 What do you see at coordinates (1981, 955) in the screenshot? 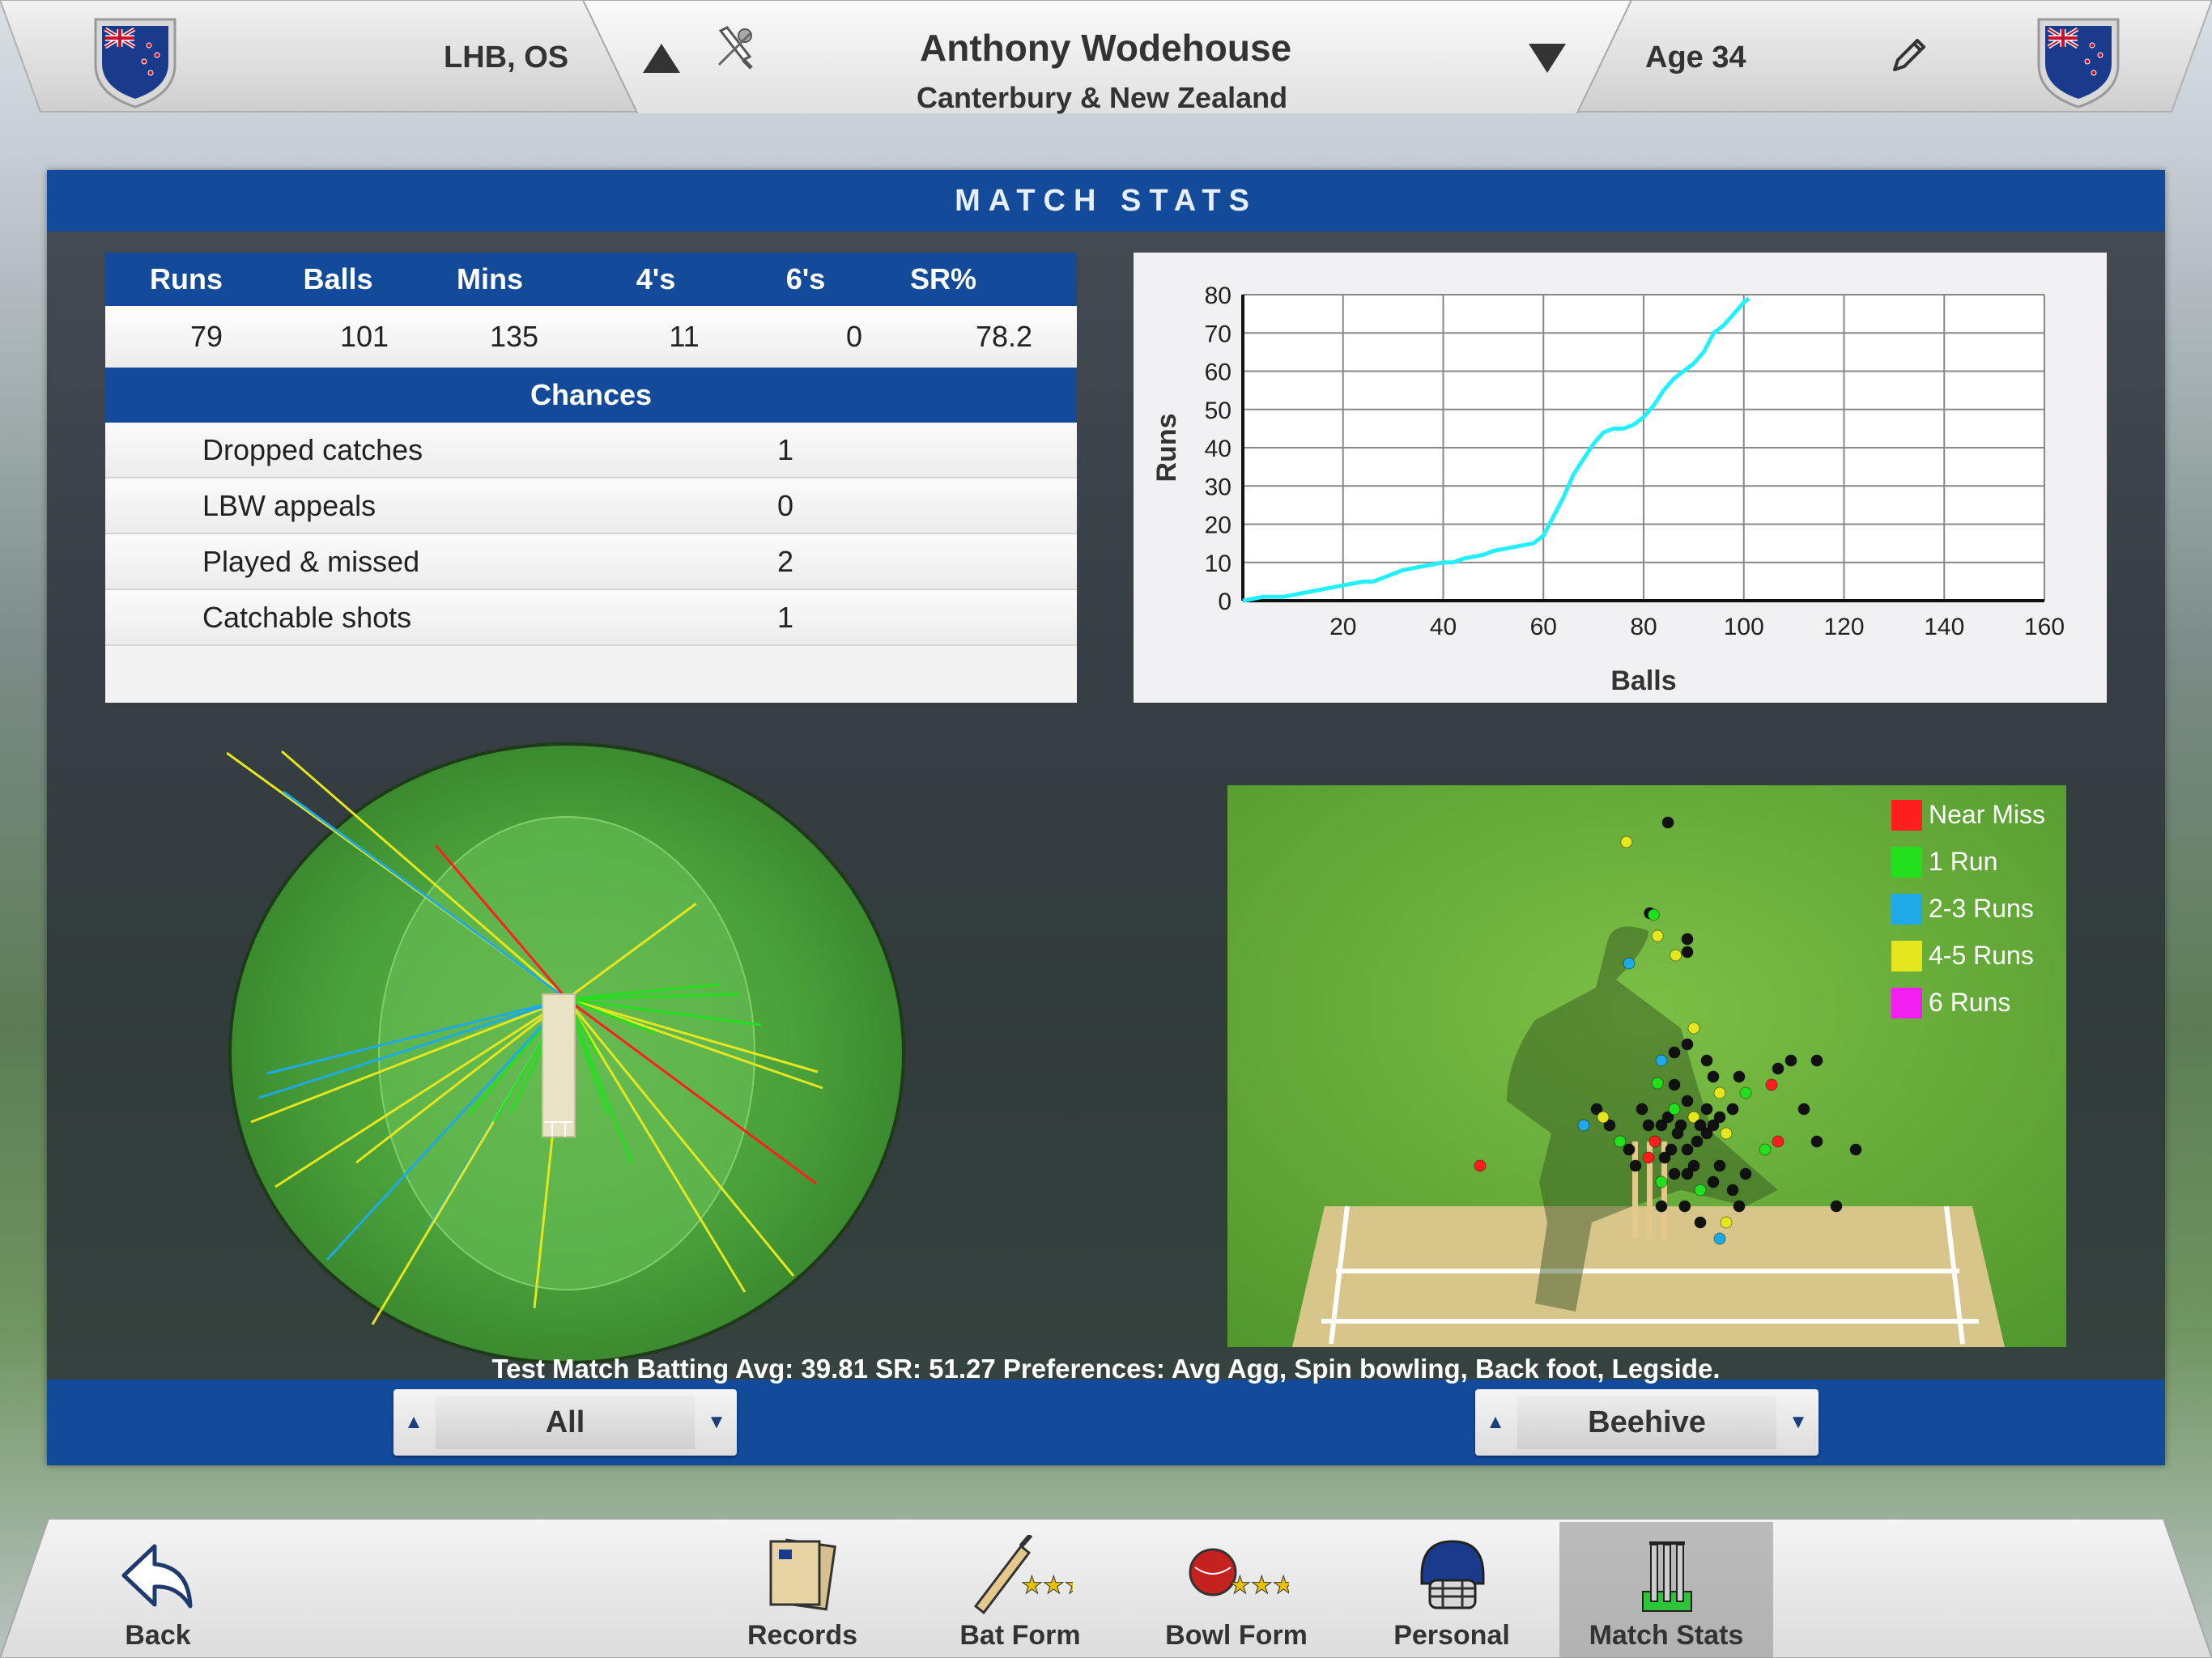
I see `legend-label: 4-5 Runs` at bounding box center [1981, 955].